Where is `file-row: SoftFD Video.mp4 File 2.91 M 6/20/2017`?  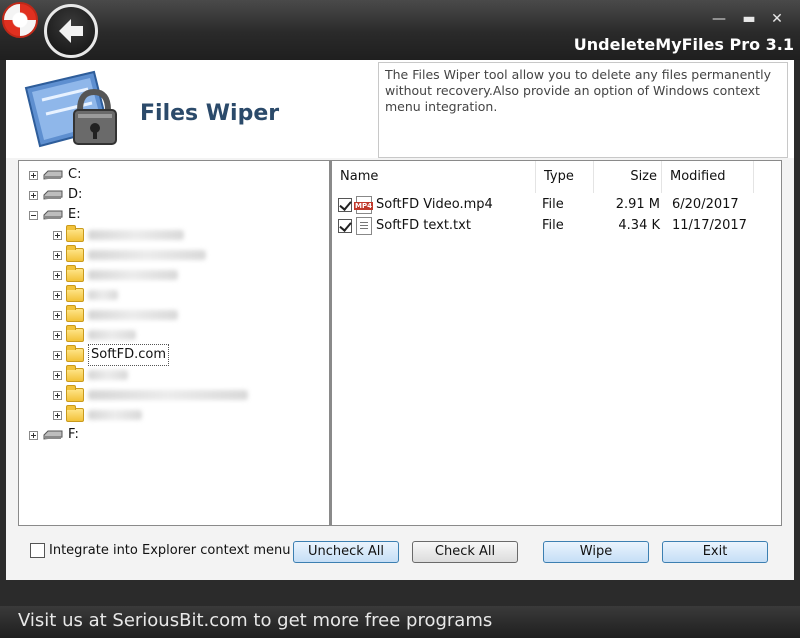
file-row: SoftFD Video.mp4 File 2.91 M 6/20/2017 is located at coordinates (556, 204).